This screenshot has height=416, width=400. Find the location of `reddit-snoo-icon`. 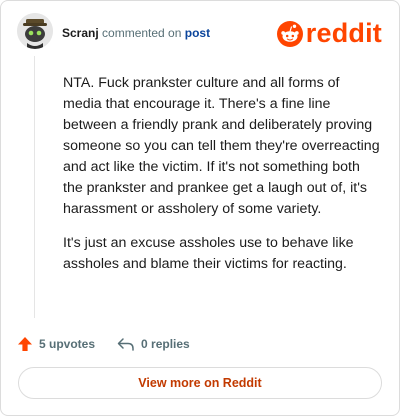

reddit-snoo-icon is located at coordinates (289, 33).